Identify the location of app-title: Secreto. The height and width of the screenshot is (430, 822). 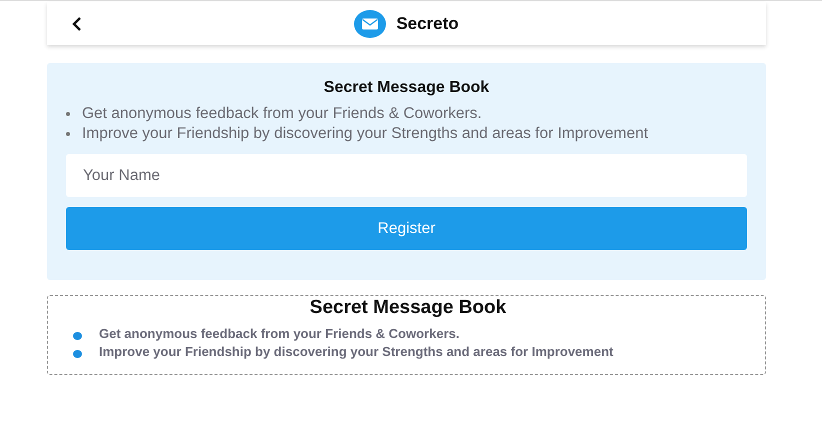
(427, 24).